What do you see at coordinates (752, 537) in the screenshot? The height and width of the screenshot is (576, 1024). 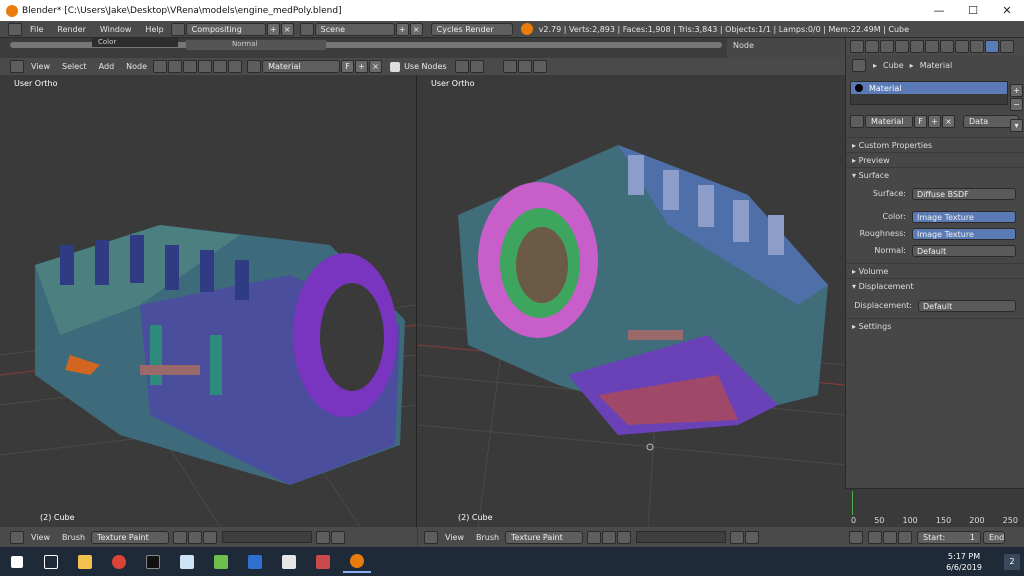 I see `render-anim-icon-right` at bounding box center [752, 537].